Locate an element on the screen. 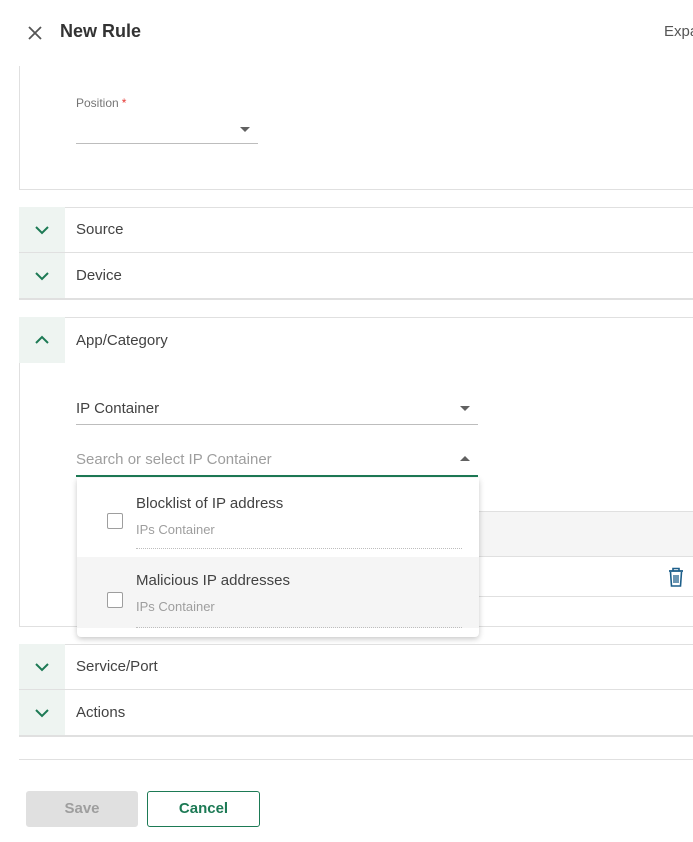 Image resolution: width=693 pixels, height=842 pixels. footer-divider is located at coordinates (356, 759).